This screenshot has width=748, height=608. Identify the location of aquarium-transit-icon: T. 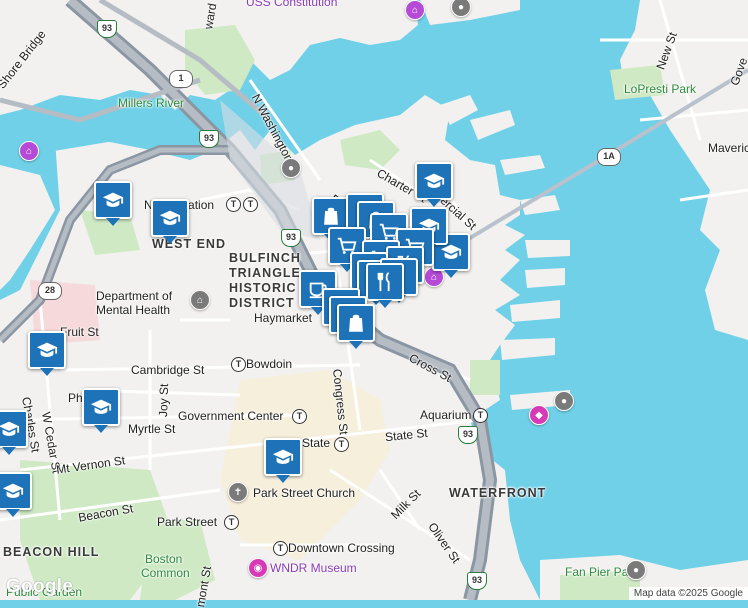
(480, 415).